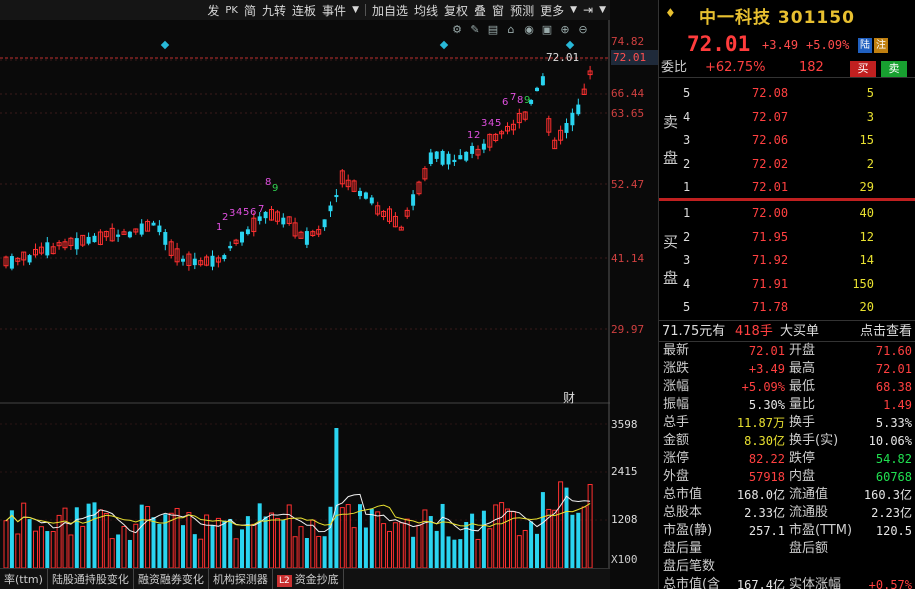 The height and width of the screenshot is (589, 915). What do you see at coordinates (692, 583) in the screenshot?
I see `quote-label: 总市值(含` at bounding box center [692, 583].